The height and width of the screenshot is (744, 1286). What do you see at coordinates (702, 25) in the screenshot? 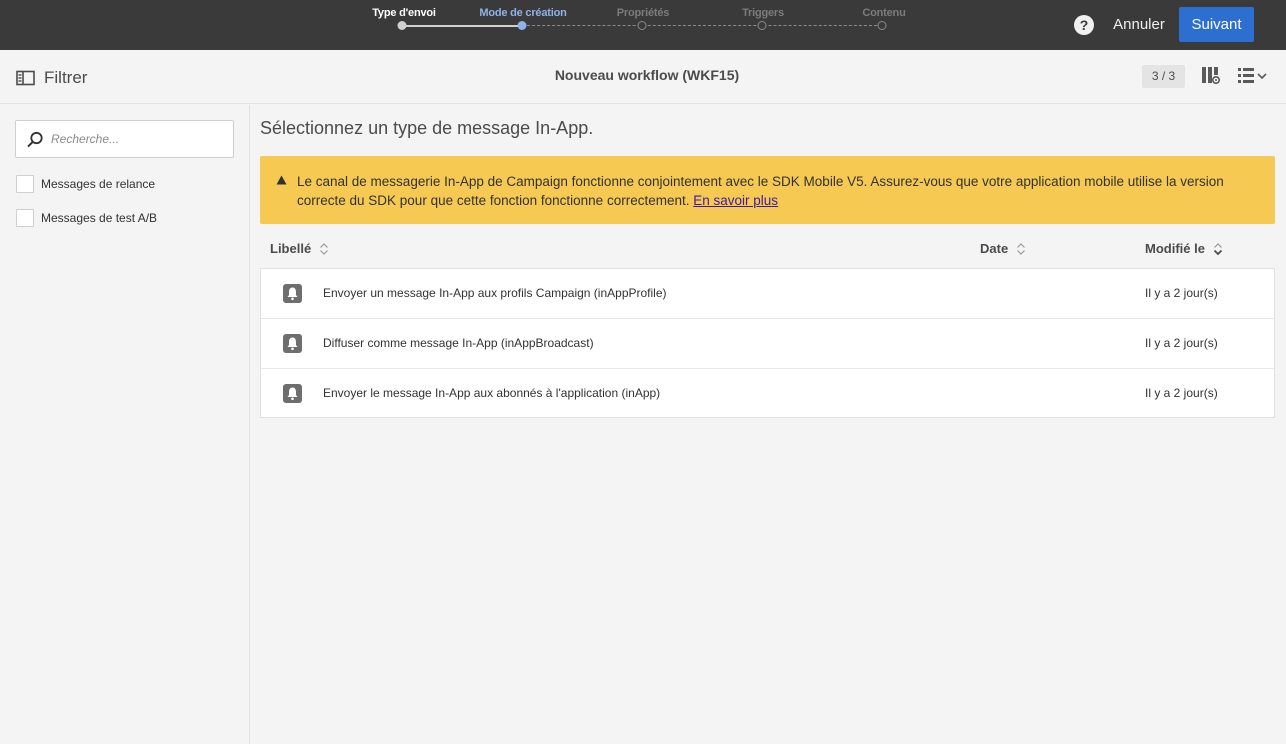
I see `progress-track-todo` at bounding box center [702, 25].